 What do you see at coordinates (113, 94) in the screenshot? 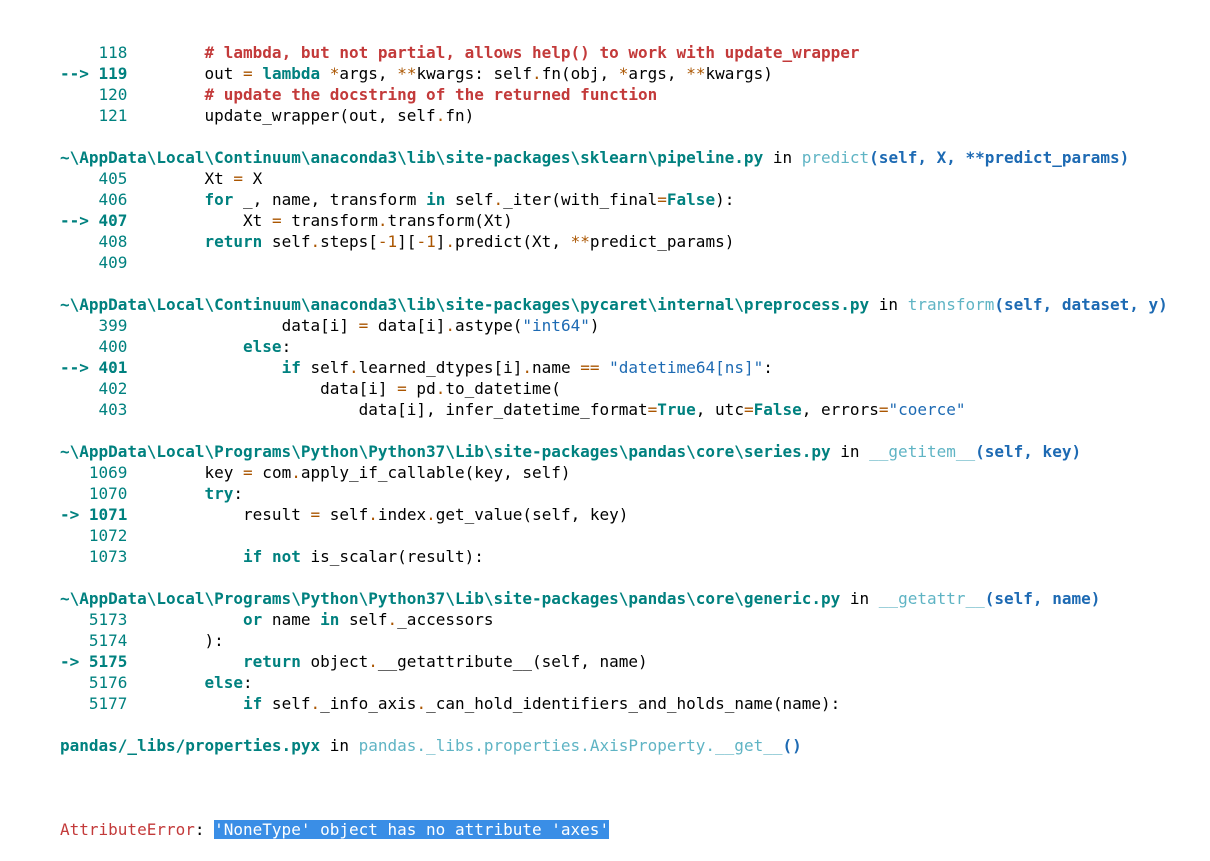
I see `line-number: 120` at bounding box center [113, 94].